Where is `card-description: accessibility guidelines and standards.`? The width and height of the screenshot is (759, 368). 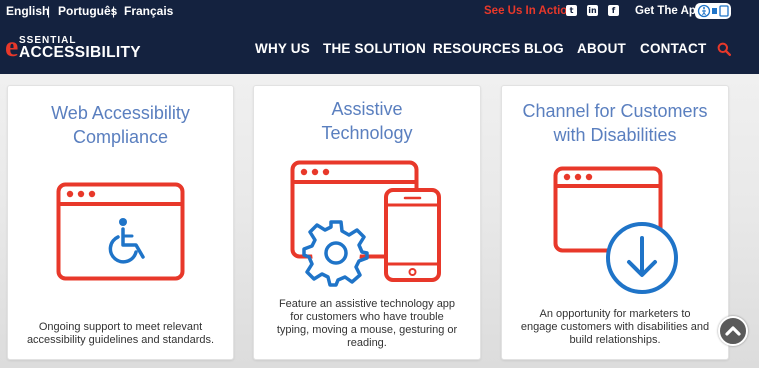
card-description: accessibility guidelines and standards. is located at coordinates (120, 340).